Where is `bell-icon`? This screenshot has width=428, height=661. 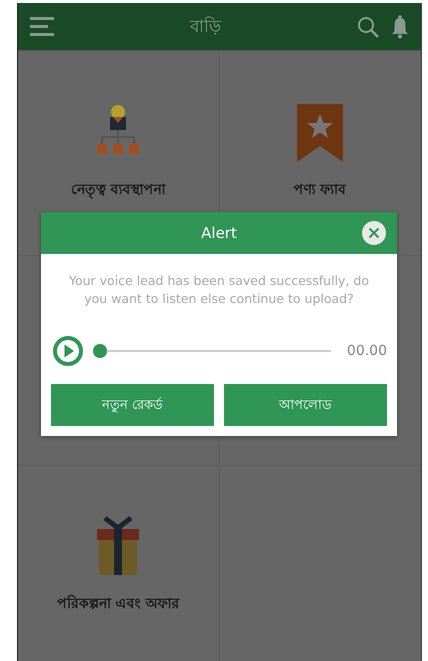 bell-icon is located at coordinates (400, 26).